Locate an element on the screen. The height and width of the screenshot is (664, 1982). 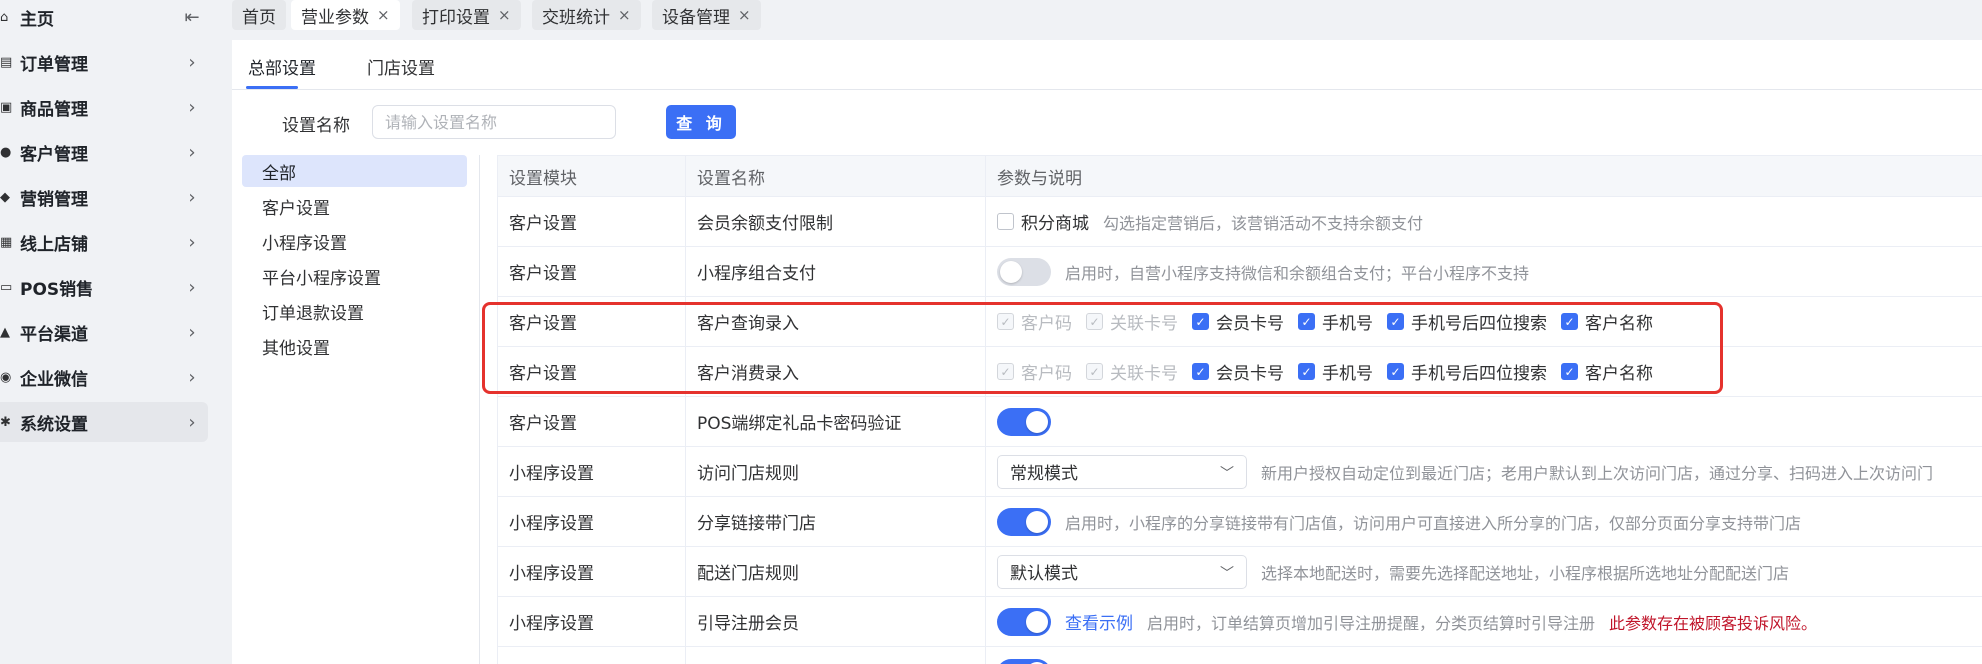
view-example-link: 查看示例 is located at coordinates (1099, 621).